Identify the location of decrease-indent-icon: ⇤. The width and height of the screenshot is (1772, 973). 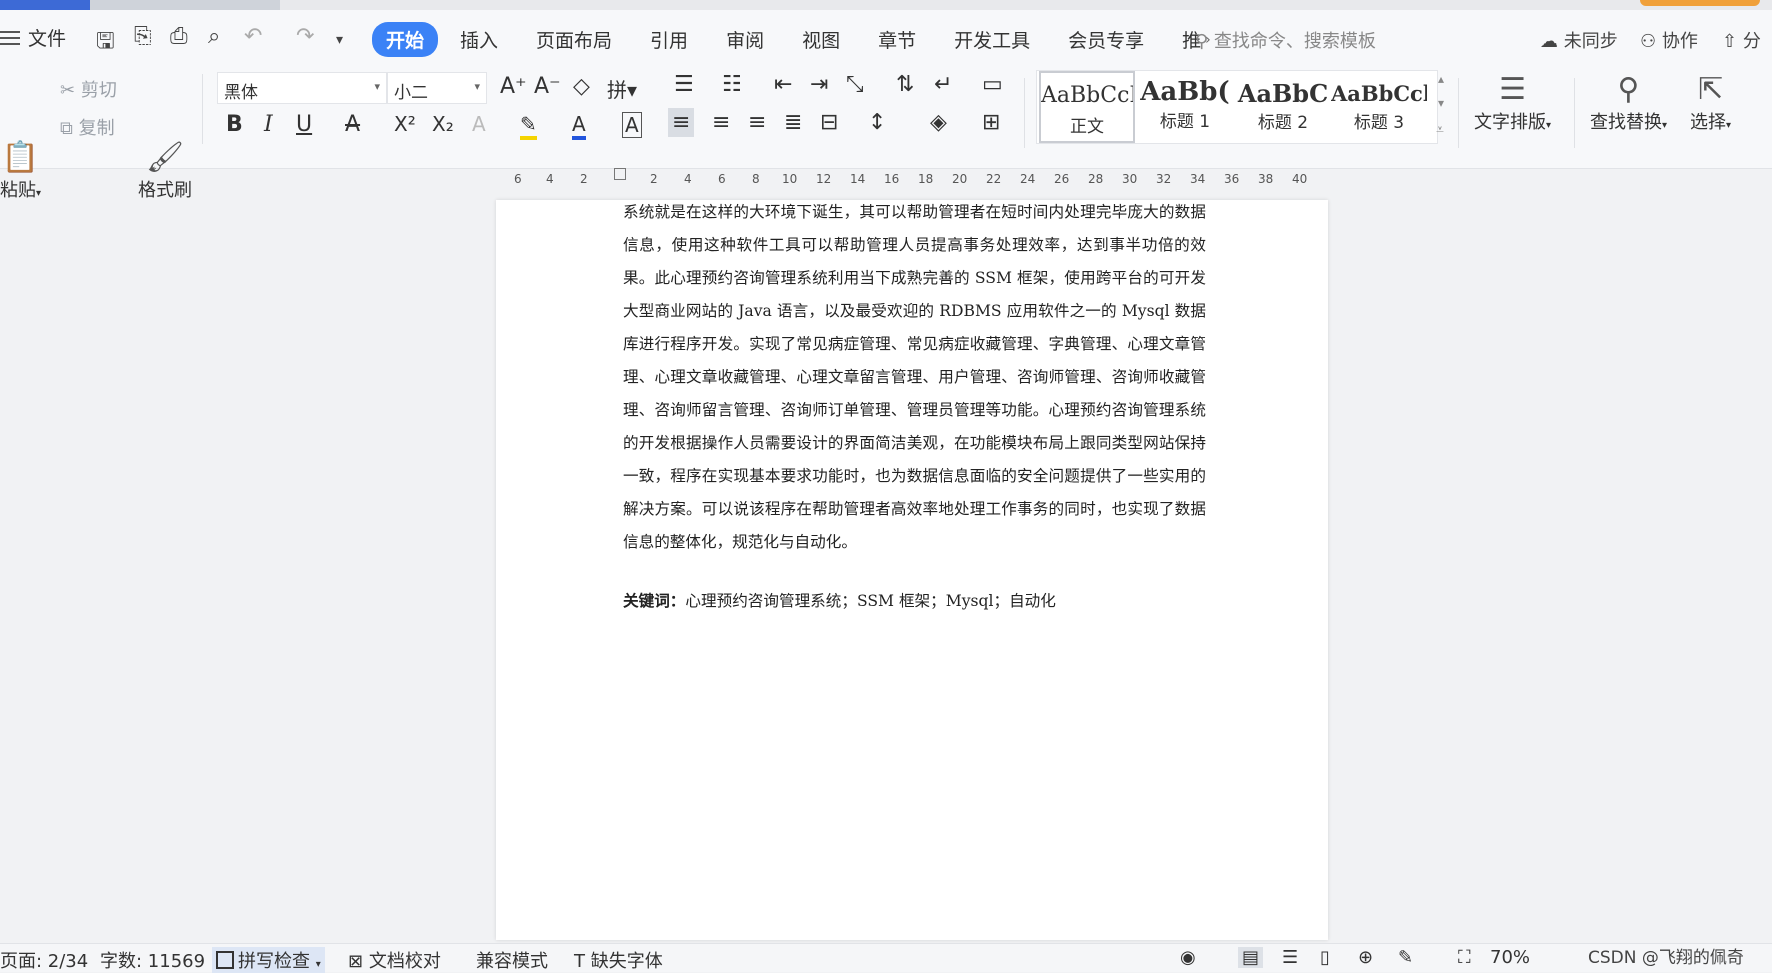
(783, 84).